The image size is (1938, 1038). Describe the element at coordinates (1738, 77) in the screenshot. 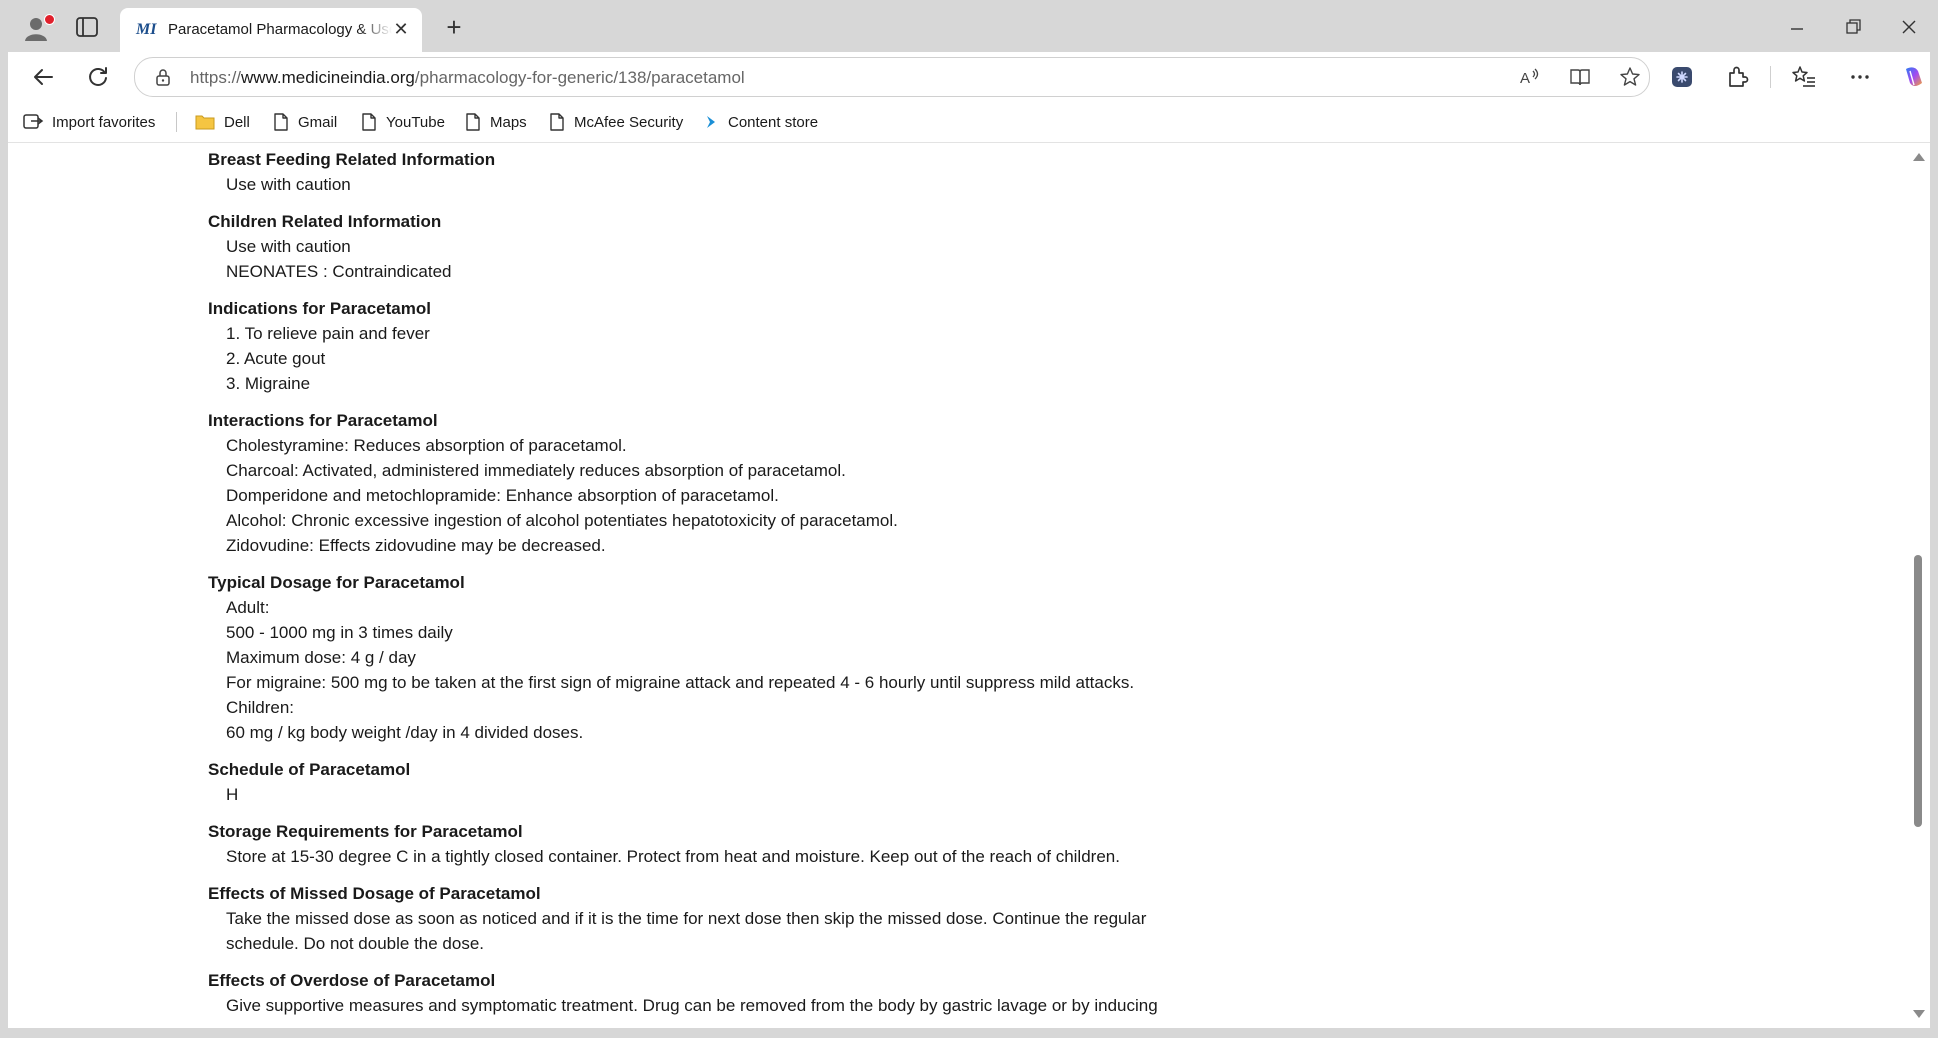

I see `extensions-icon` at that location.